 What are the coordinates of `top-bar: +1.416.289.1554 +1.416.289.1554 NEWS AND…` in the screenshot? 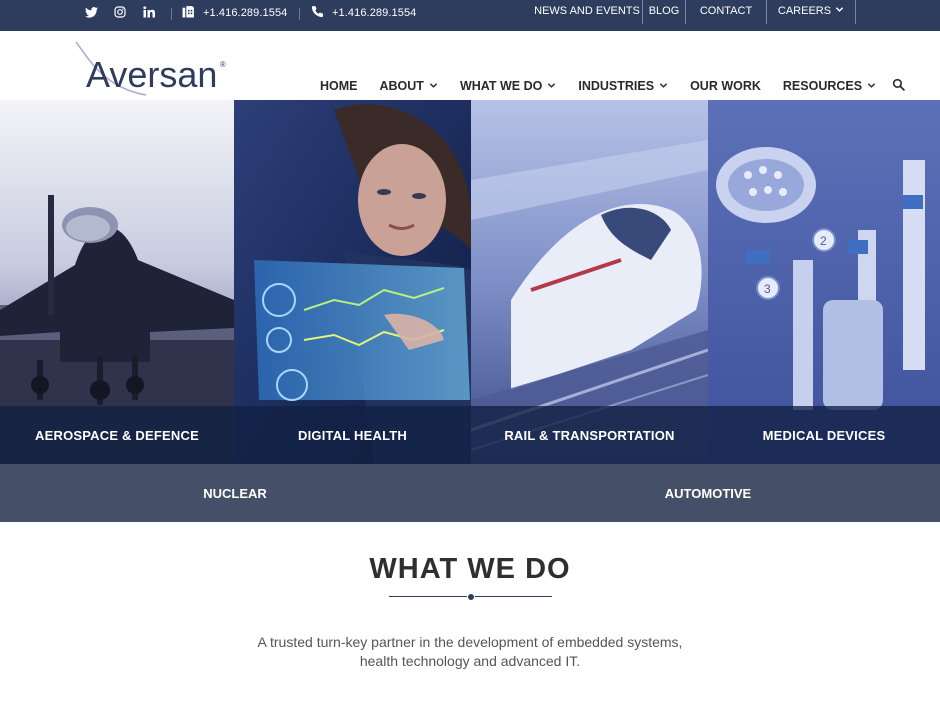 It's located at (470, 15).